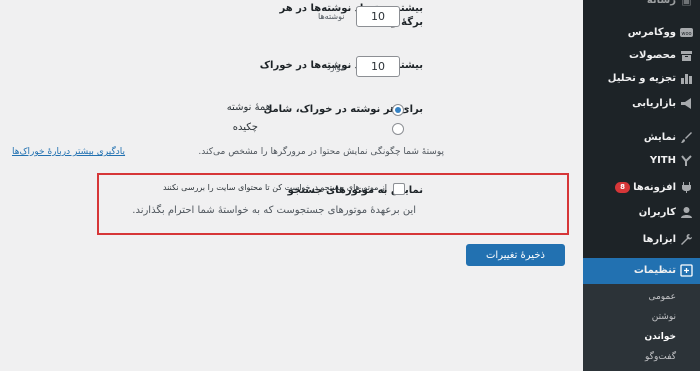 This screenshot has height=371, width=700. I want to click on svg-text: woo, so click(686, 34).